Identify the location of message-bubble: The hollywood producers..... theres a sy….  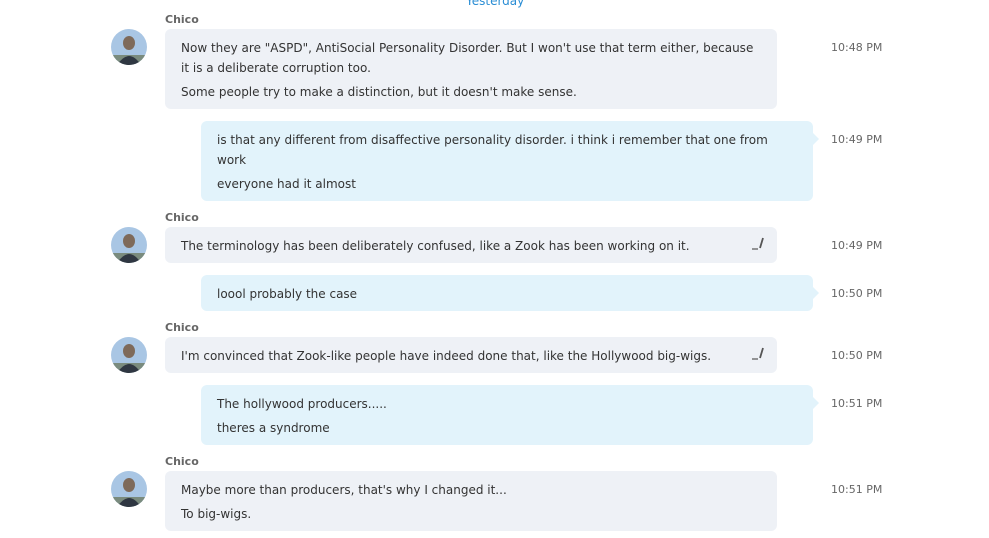
(510, 415).